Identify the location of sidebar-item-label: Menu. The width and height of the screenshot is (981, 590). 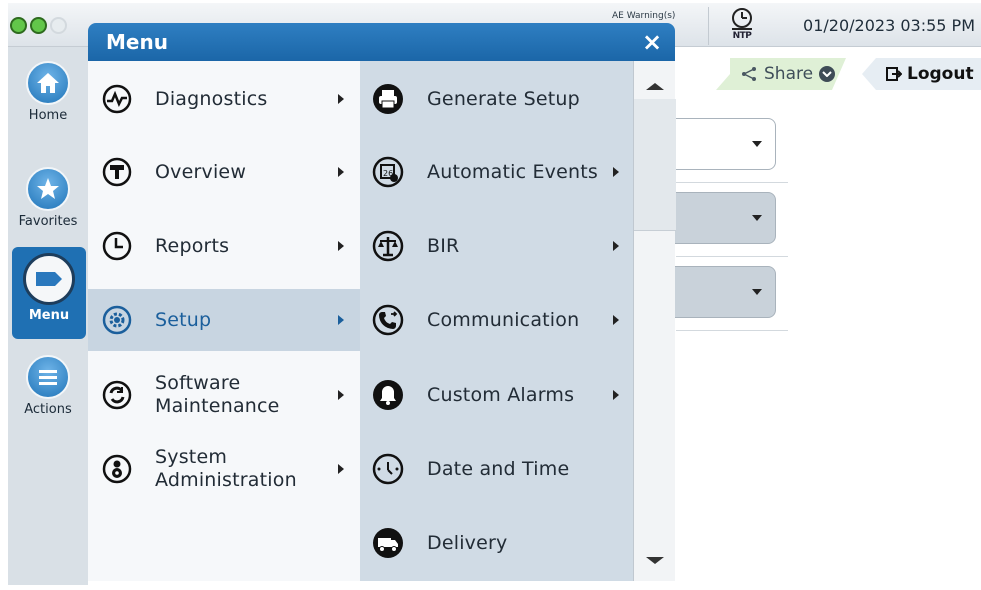
(49, 315).